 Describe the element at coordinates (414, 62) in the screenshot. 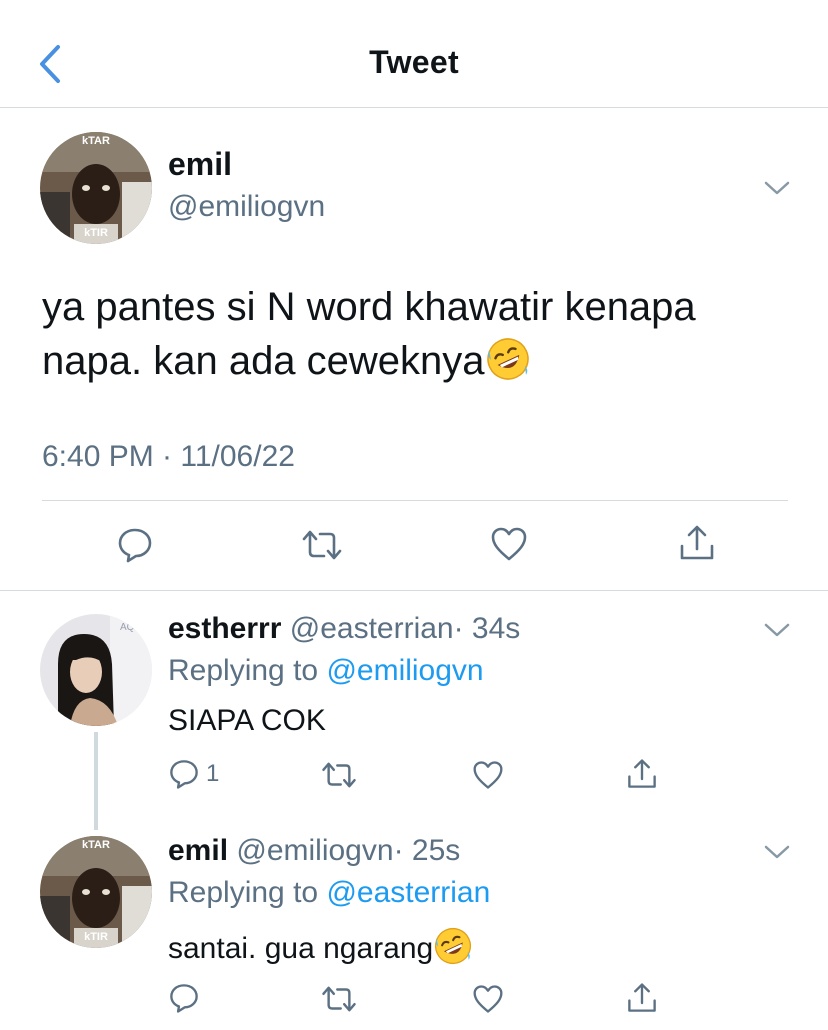

I see `page-title: Tweet` at that location.